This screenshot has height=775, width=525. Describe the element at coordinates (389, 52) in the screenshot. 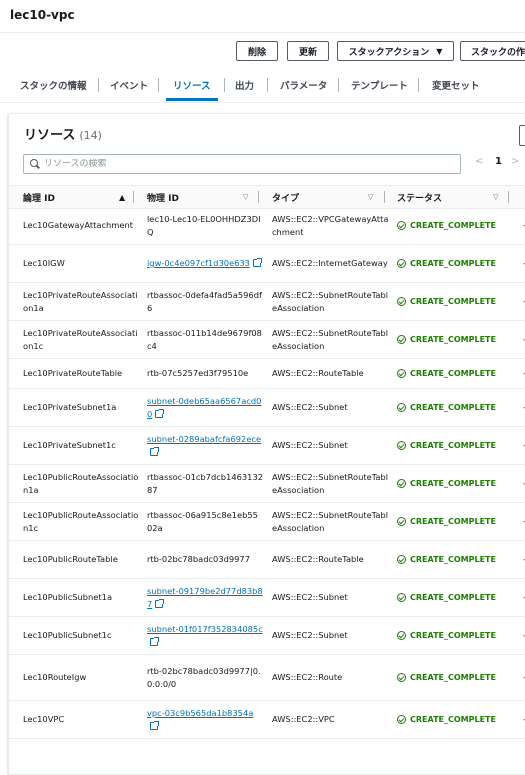

I see `stack-actions-label: スタックアクション` at that location.